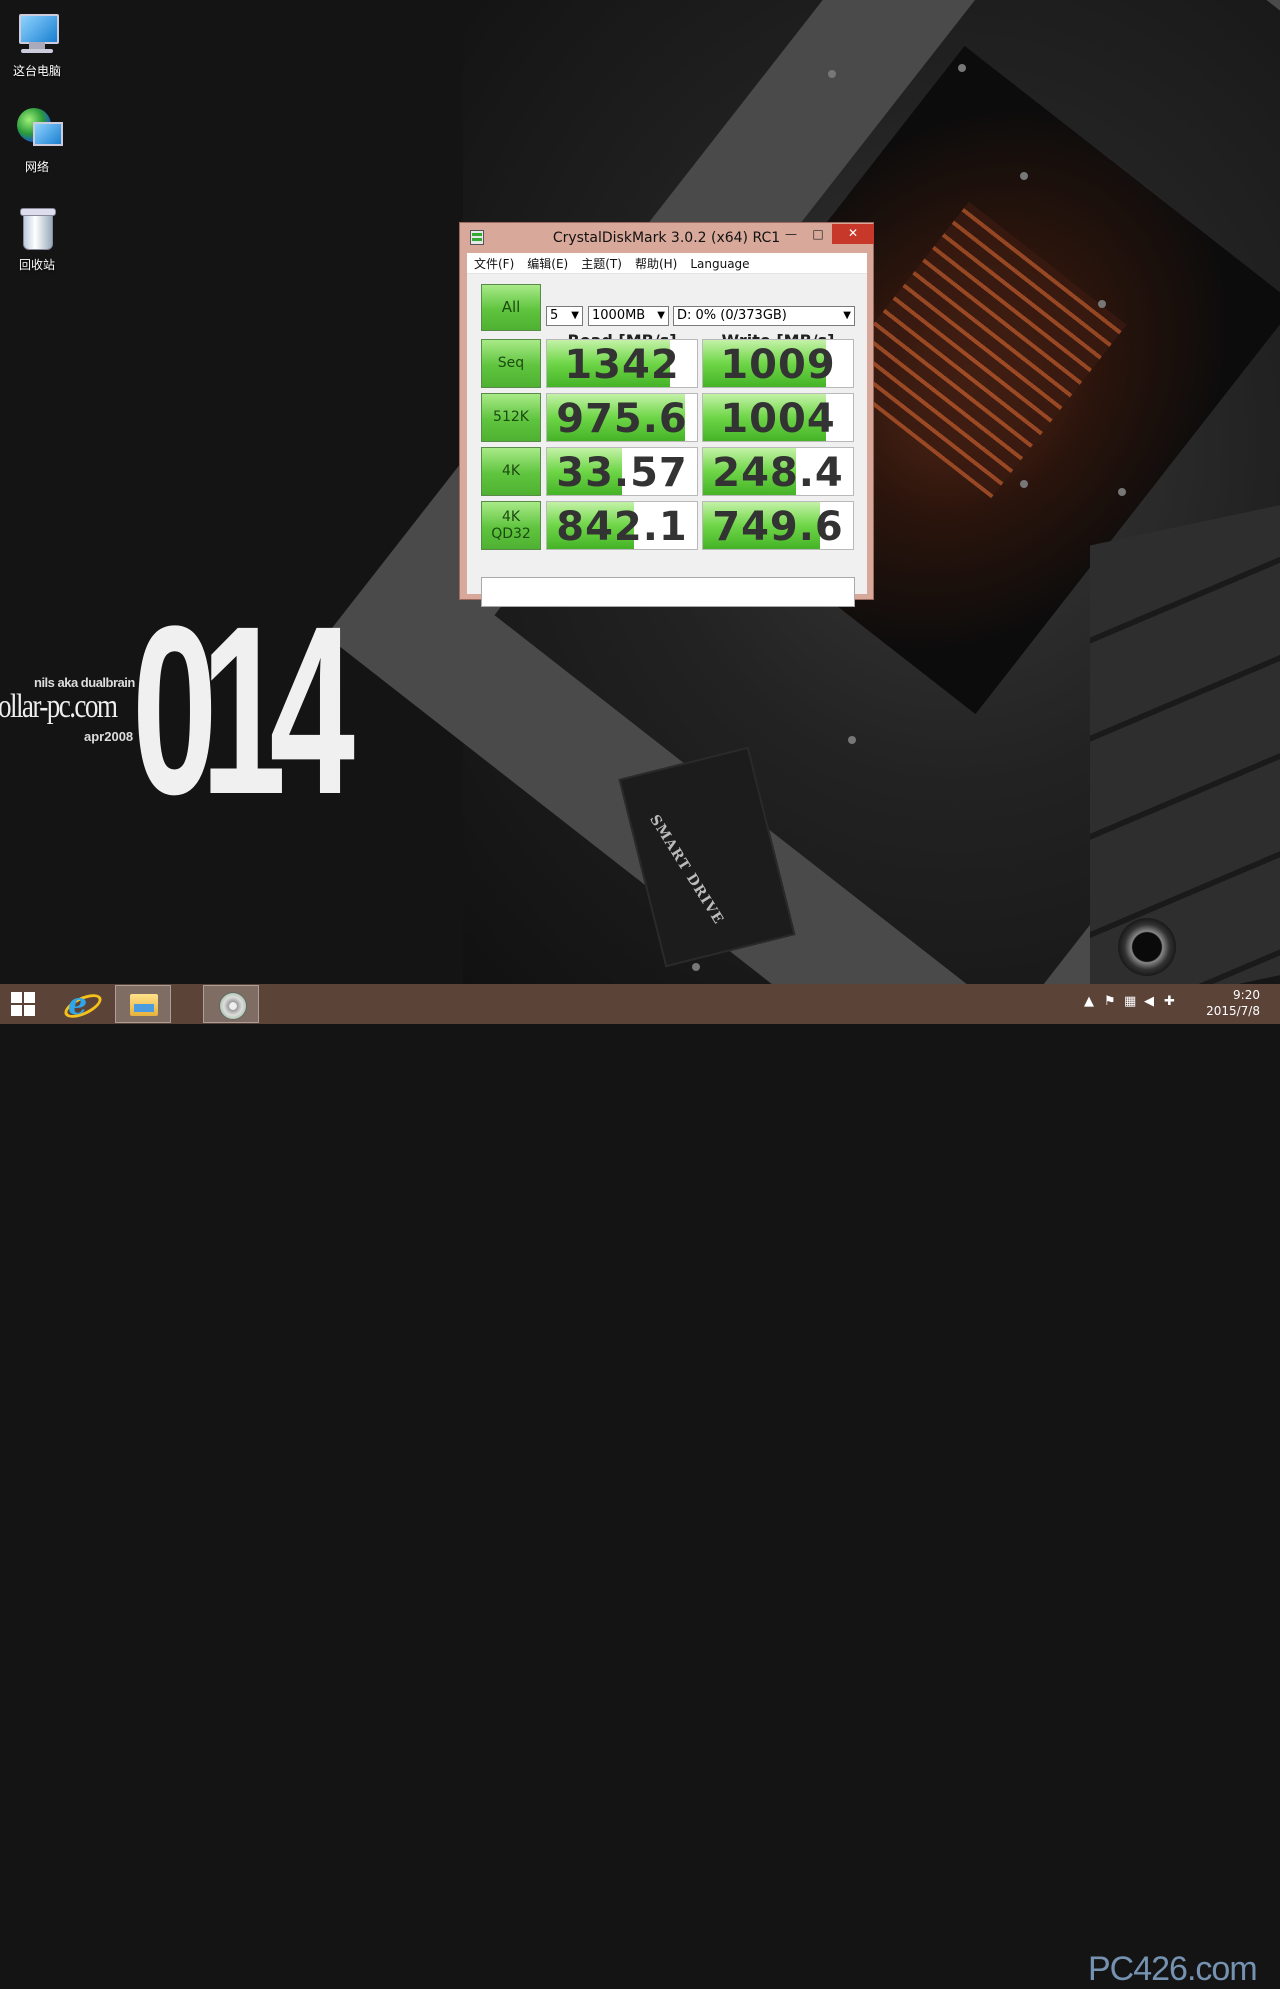 Image resolution: width=1280 pixels, height=1989 pixels. I want to click on wallpaper-ssd-label: SMART DRIVE, so click(686, 870).